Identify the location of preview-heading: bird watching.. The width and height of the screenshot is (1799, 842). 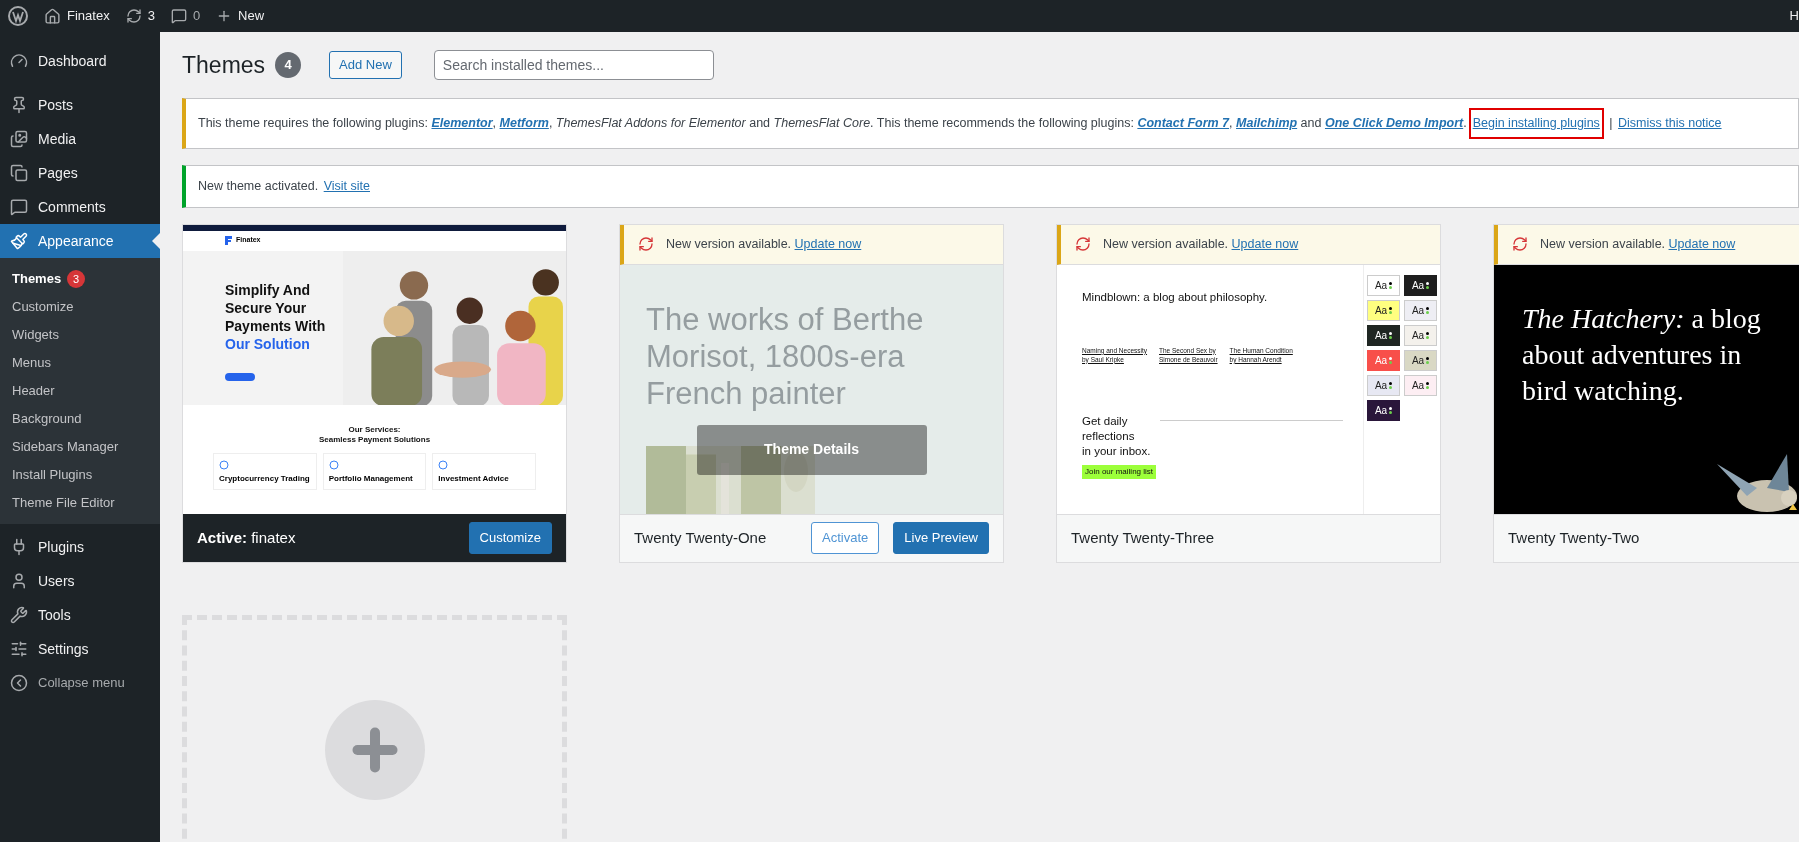
(1603, 390).